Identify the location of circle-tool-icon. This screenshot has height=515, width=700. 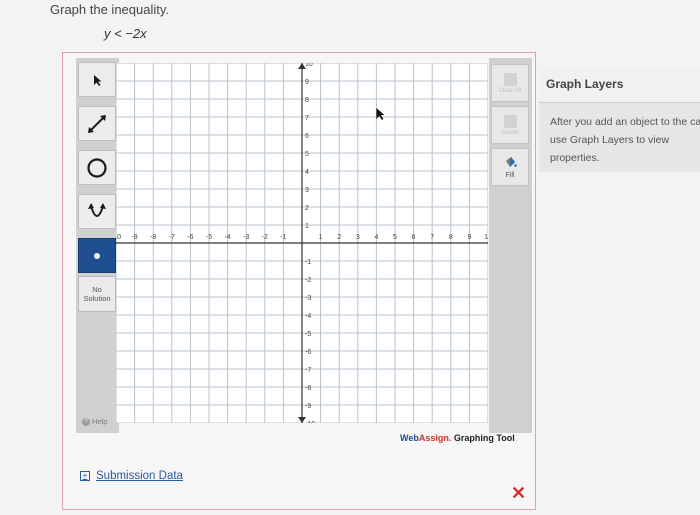
(97, 167).